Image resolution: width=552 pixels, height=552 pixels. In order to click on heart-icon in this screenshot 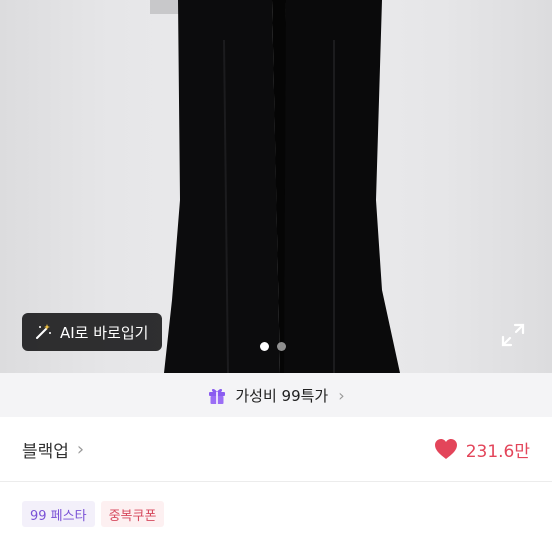, I will do `click(445, 449)`.